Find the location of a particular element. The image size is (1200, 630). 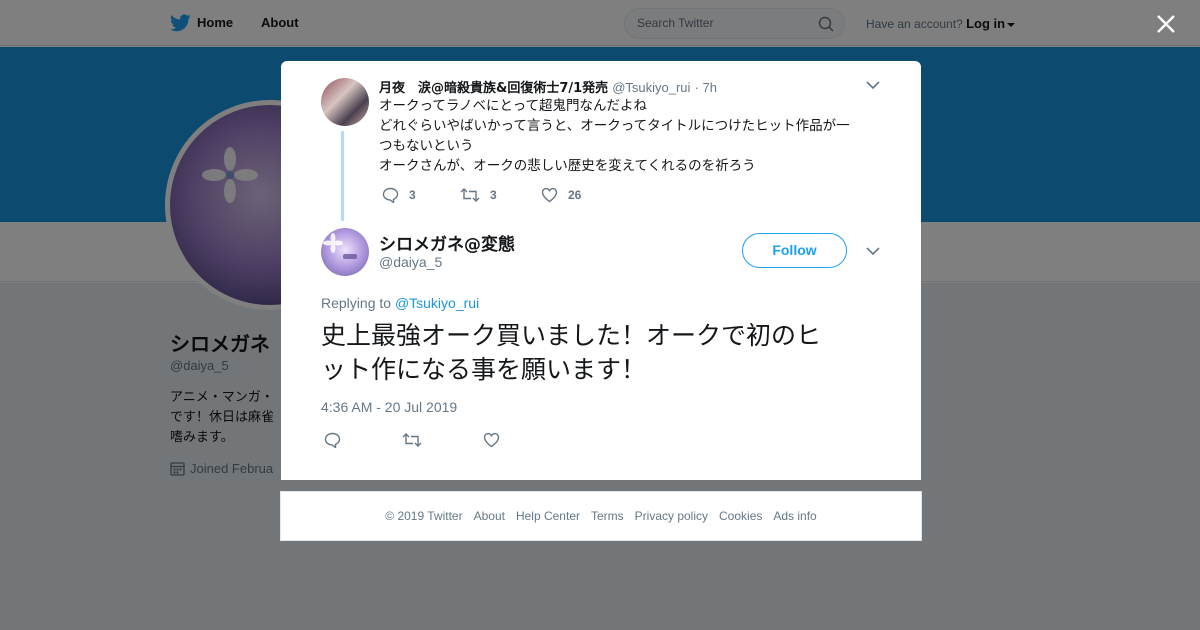

parent-tweet-line: オークってラノベにとって超鬼門なんだよね is located at coordinates (513, 106).